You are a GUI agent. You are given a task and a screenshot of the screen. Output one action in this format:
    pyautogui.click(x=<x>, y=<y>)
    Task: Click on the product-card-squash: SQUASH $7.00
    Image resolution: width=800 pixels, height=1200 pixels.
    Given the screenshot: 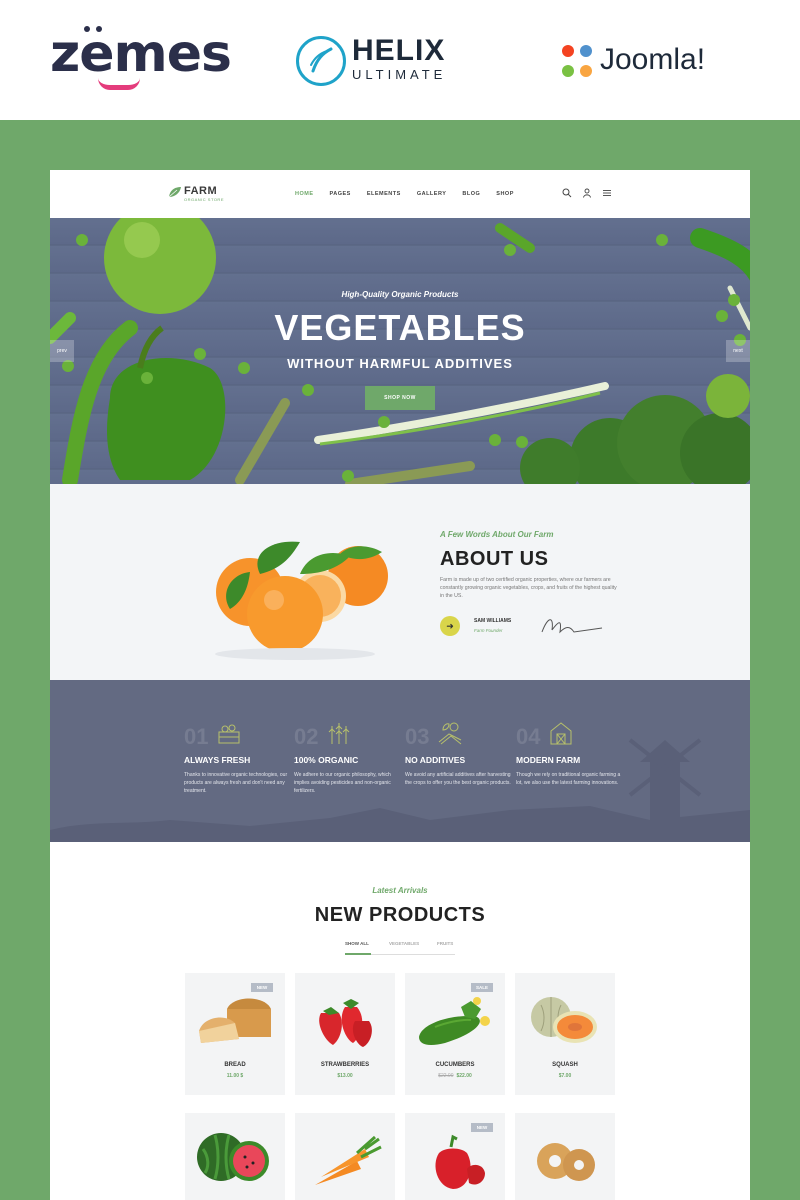 What is the action you would take?
    pyautogui.click(x=565, y=1034)
    